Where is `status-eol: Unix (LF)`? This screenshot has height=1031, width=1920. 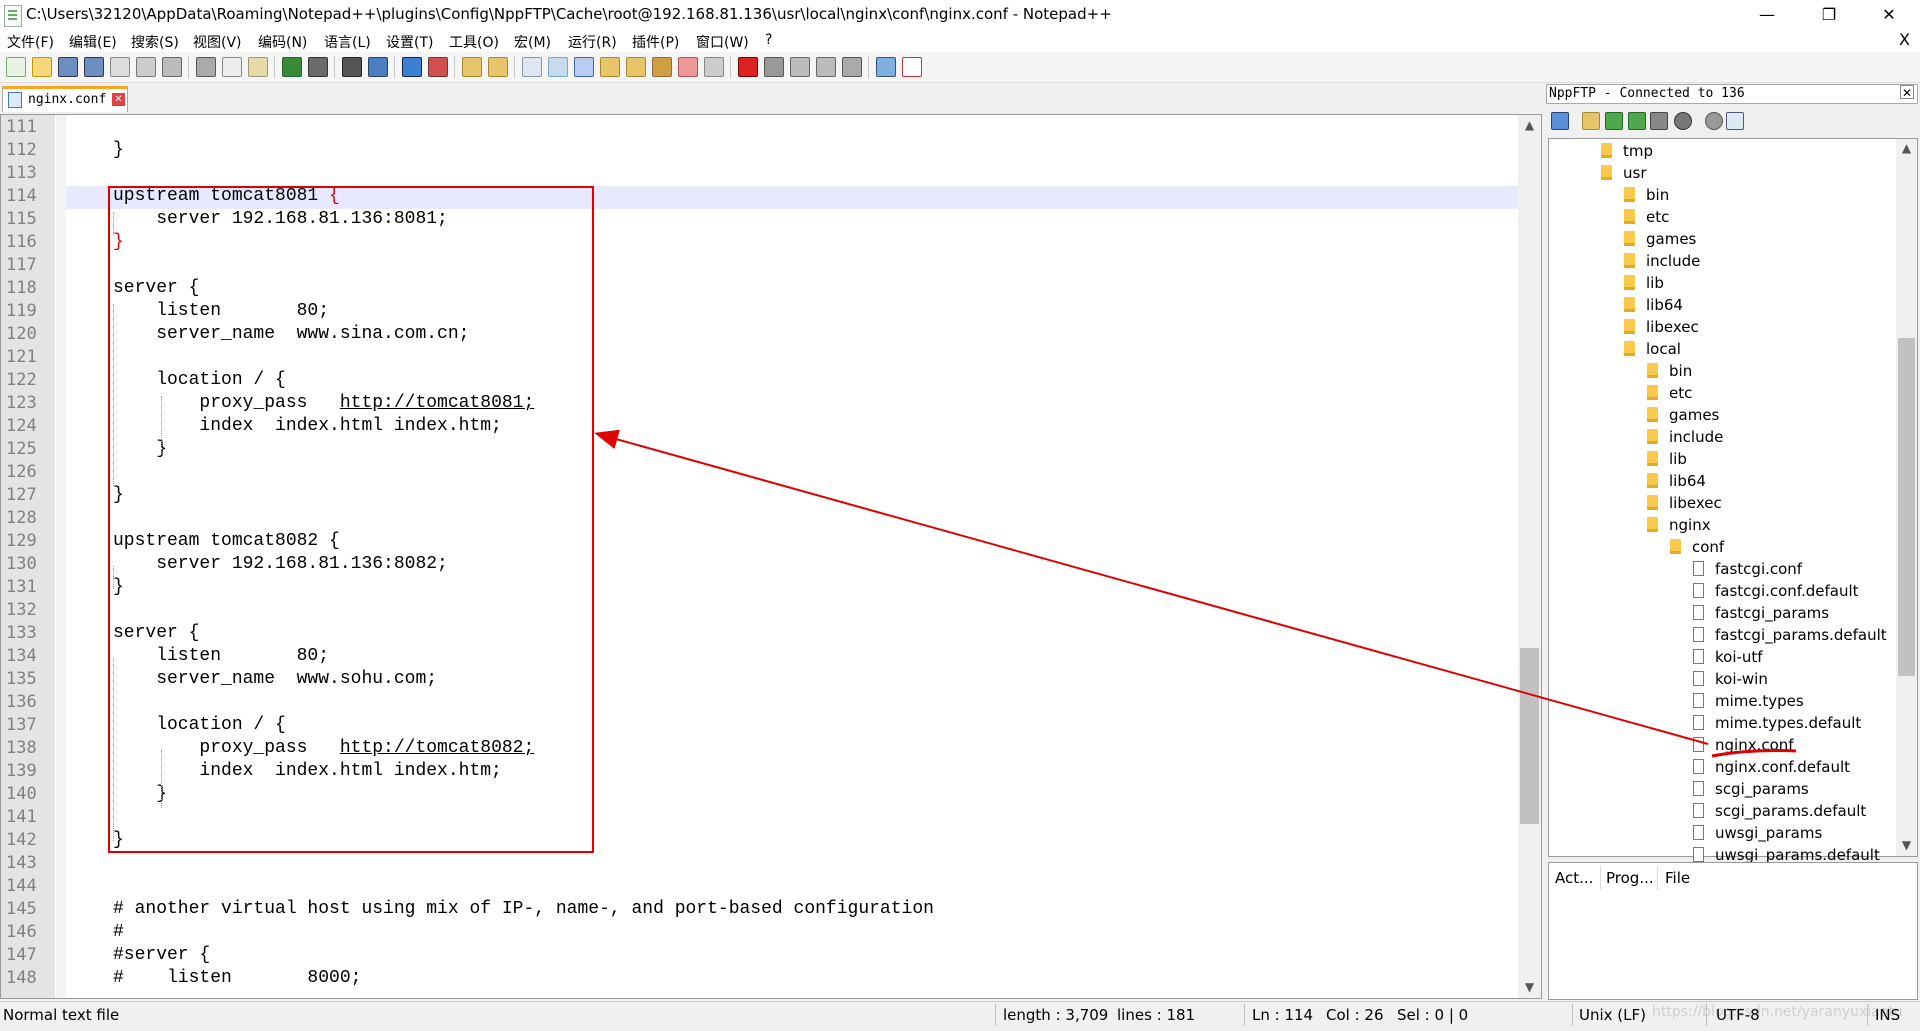 status-eol: Unix (LF) is located at coordinates (1612, 1015).